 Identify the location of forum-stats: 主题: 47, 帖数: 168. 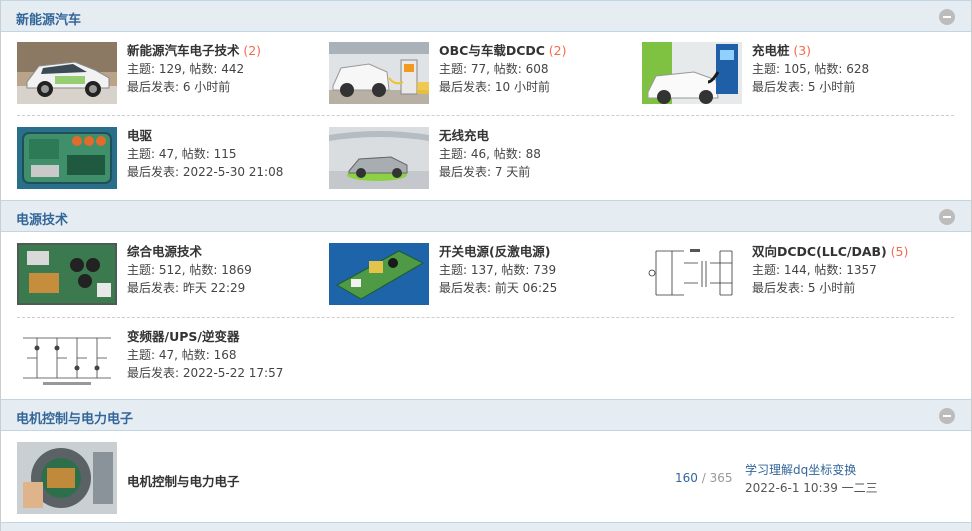
(182, 355).